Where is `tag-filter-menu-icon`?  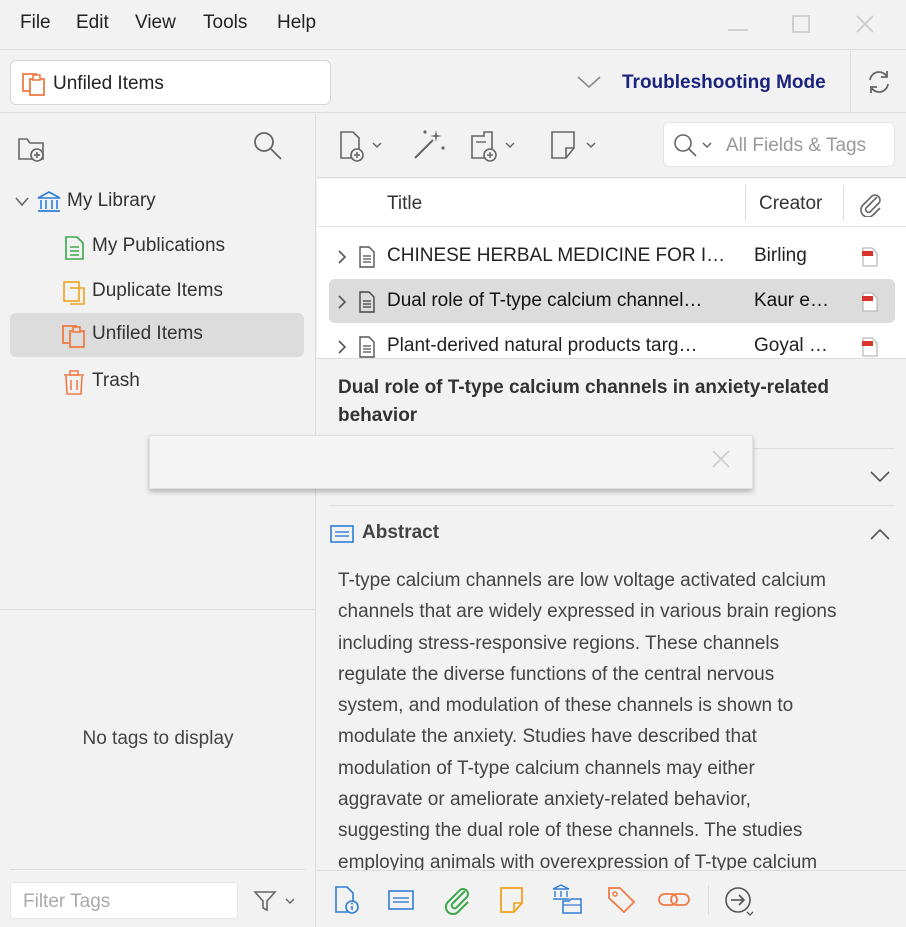 tag-filter-menu-icon is located at coordinates (275, 901).